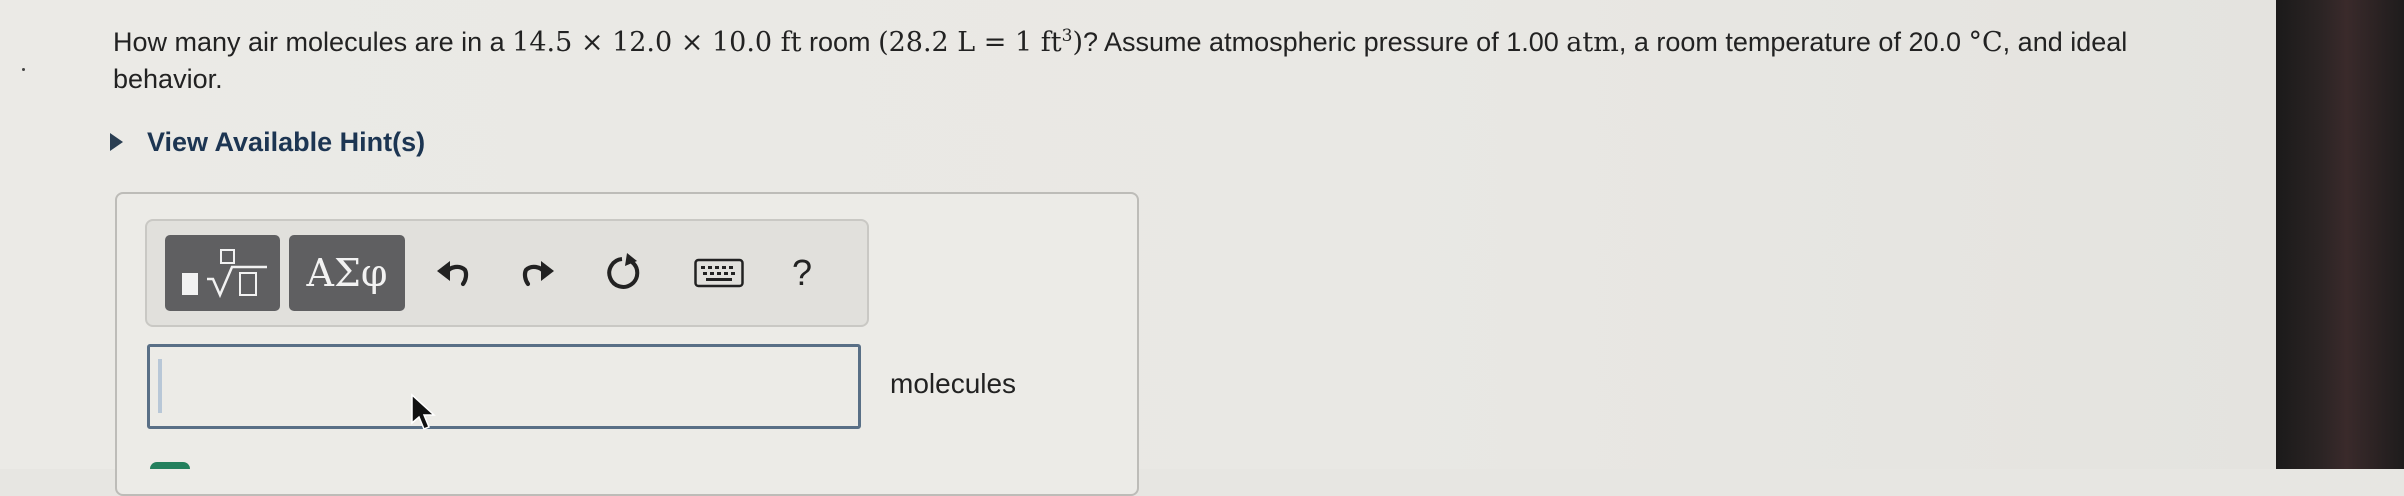  I want to click on reset-button, so click(622, 273).